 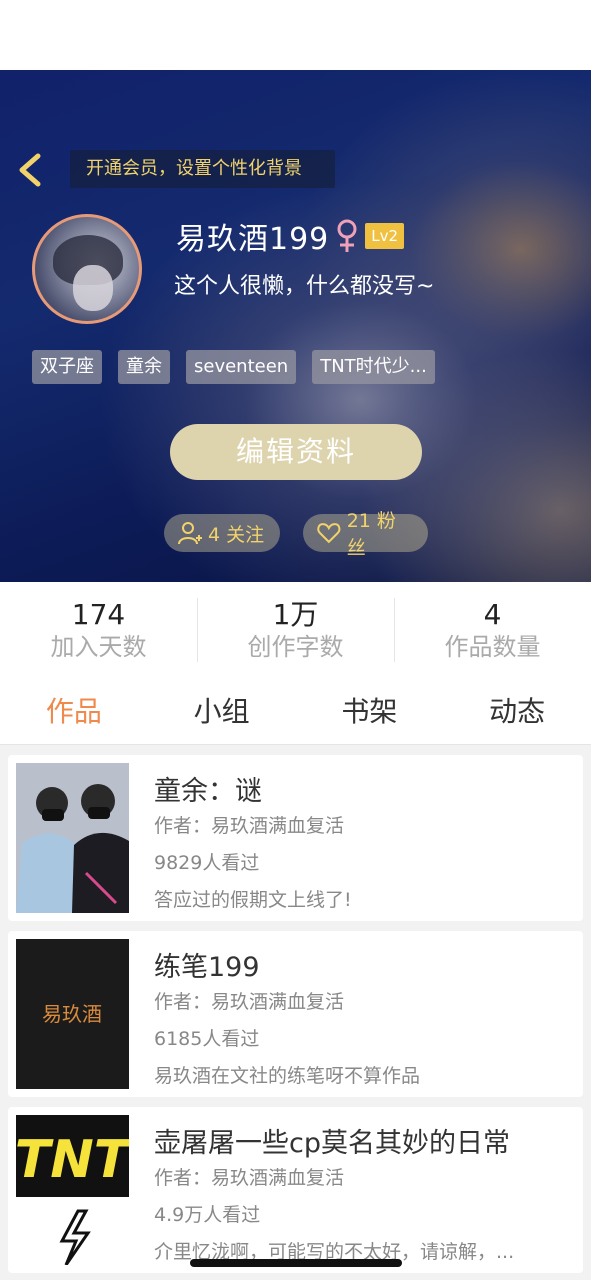 I want to click on female-icon, so click(x=347, y=235).